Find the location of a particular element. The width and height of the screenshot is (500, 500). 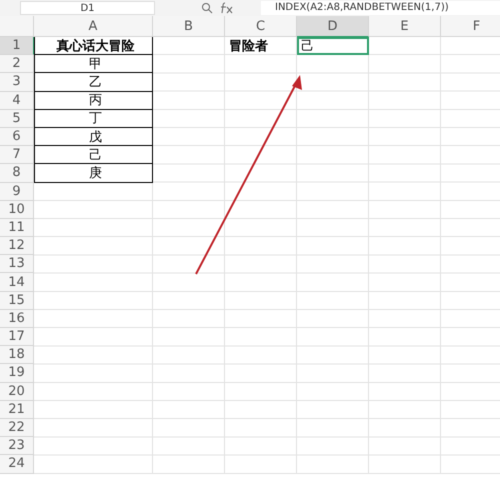

column-header: F is located at coordinates (470, 26).